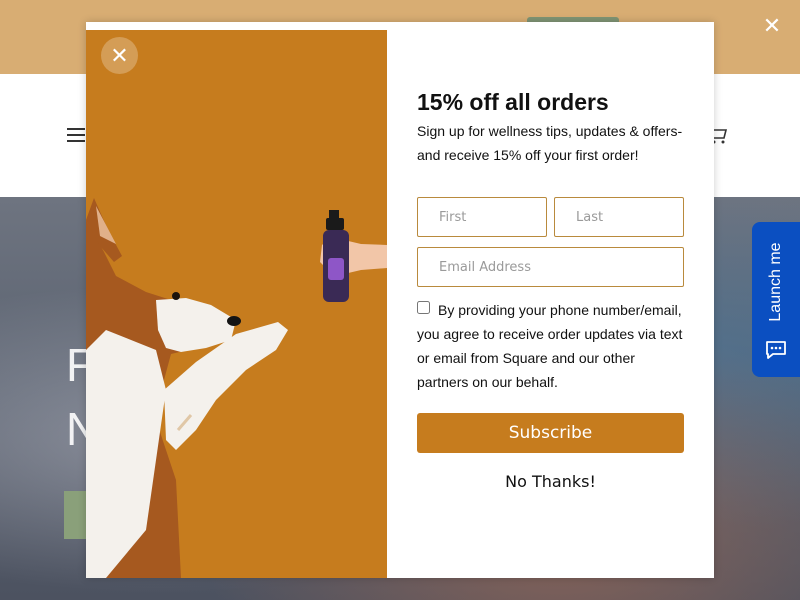 This screenshot has width=800, height=600. I want to click on first-name-input, so click(482, 217).